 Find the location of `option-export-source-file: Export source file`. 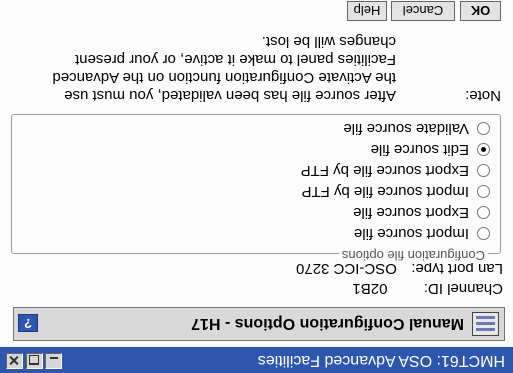

option-export-source-file: Export source file is located at coordinates (421, 213).